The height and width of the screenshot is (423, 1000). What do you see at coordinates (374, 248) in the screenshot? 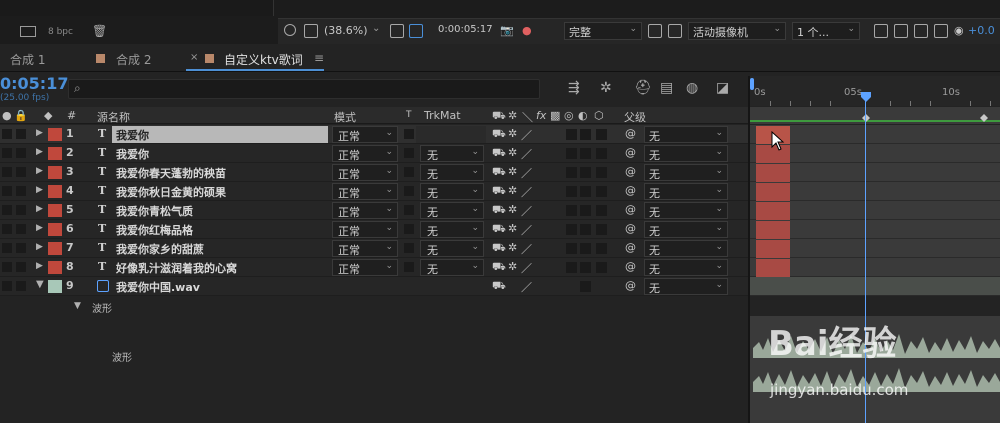
I see `layer-row-7: ▶ 7 T 我爱你家乡的甜蔗 正常 ⌄ 无 ⌄ ⛟ ✲ ／ @ 无 ⌄` at bounding box center [374, 248].